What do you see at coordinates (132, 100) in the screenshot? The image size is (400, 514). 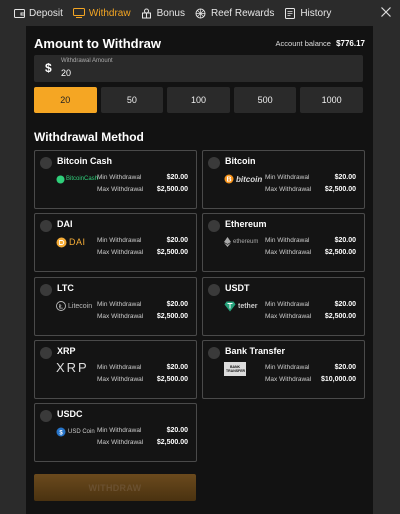 I see `preset-50-button: 50` at bounding box center [132, 100].